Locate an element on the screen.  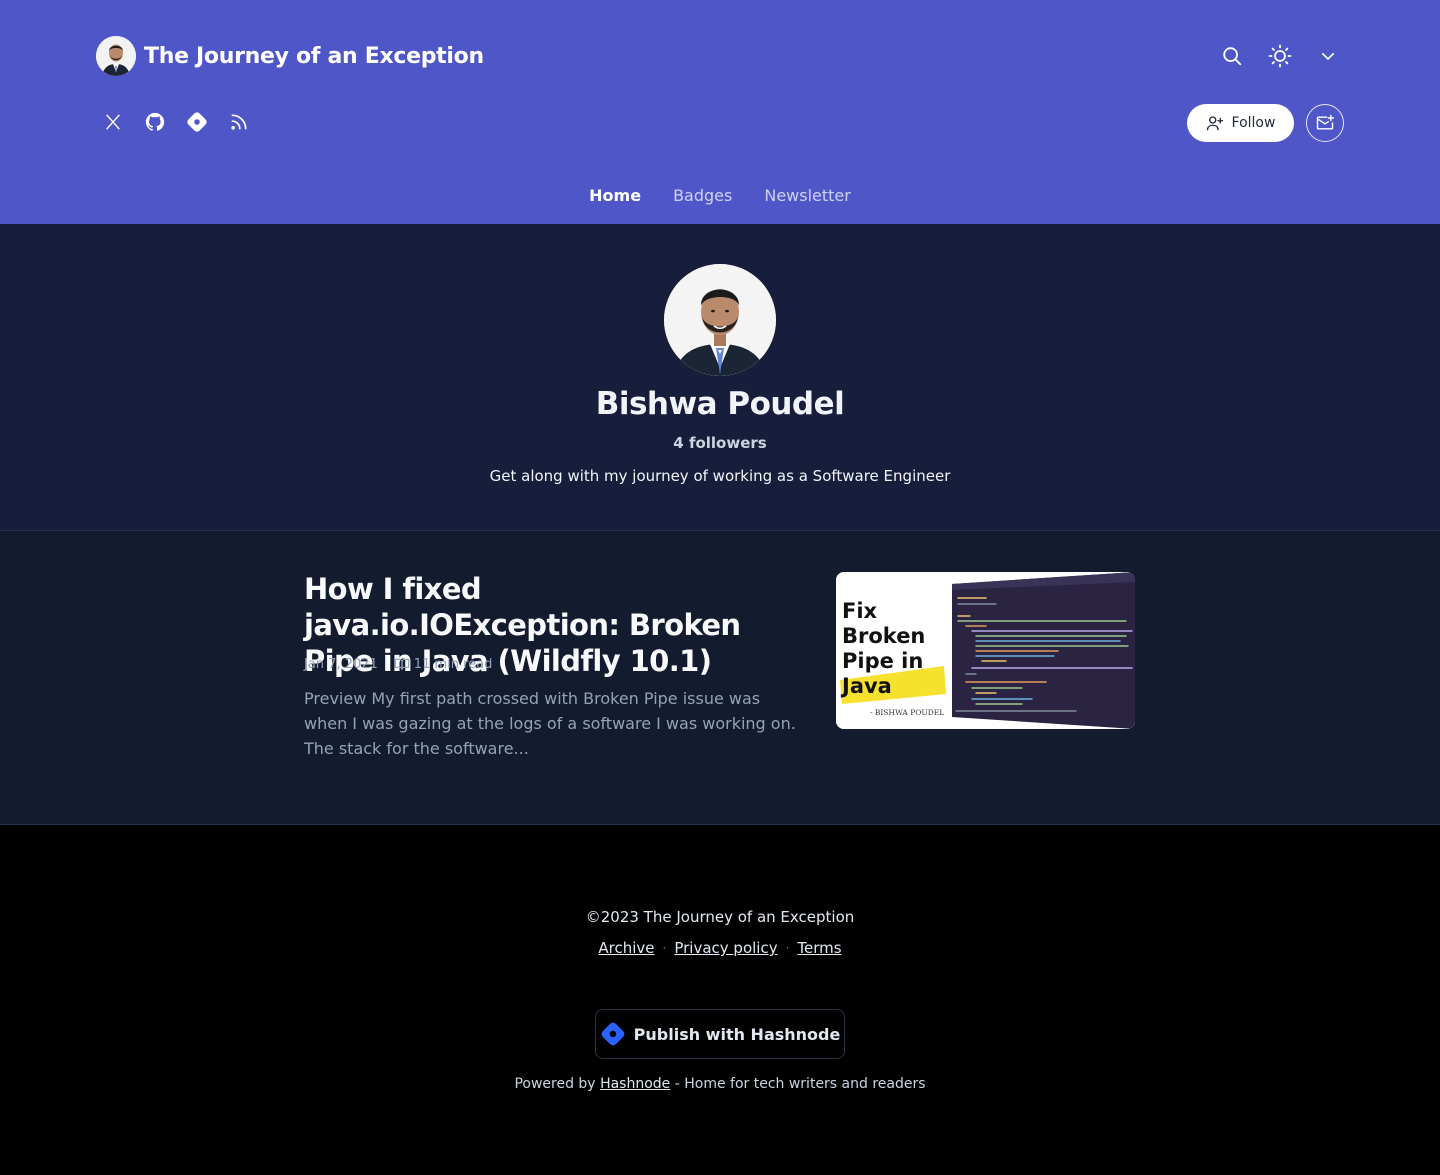
mail-plus-icon is located at coordinates (1325, 122).